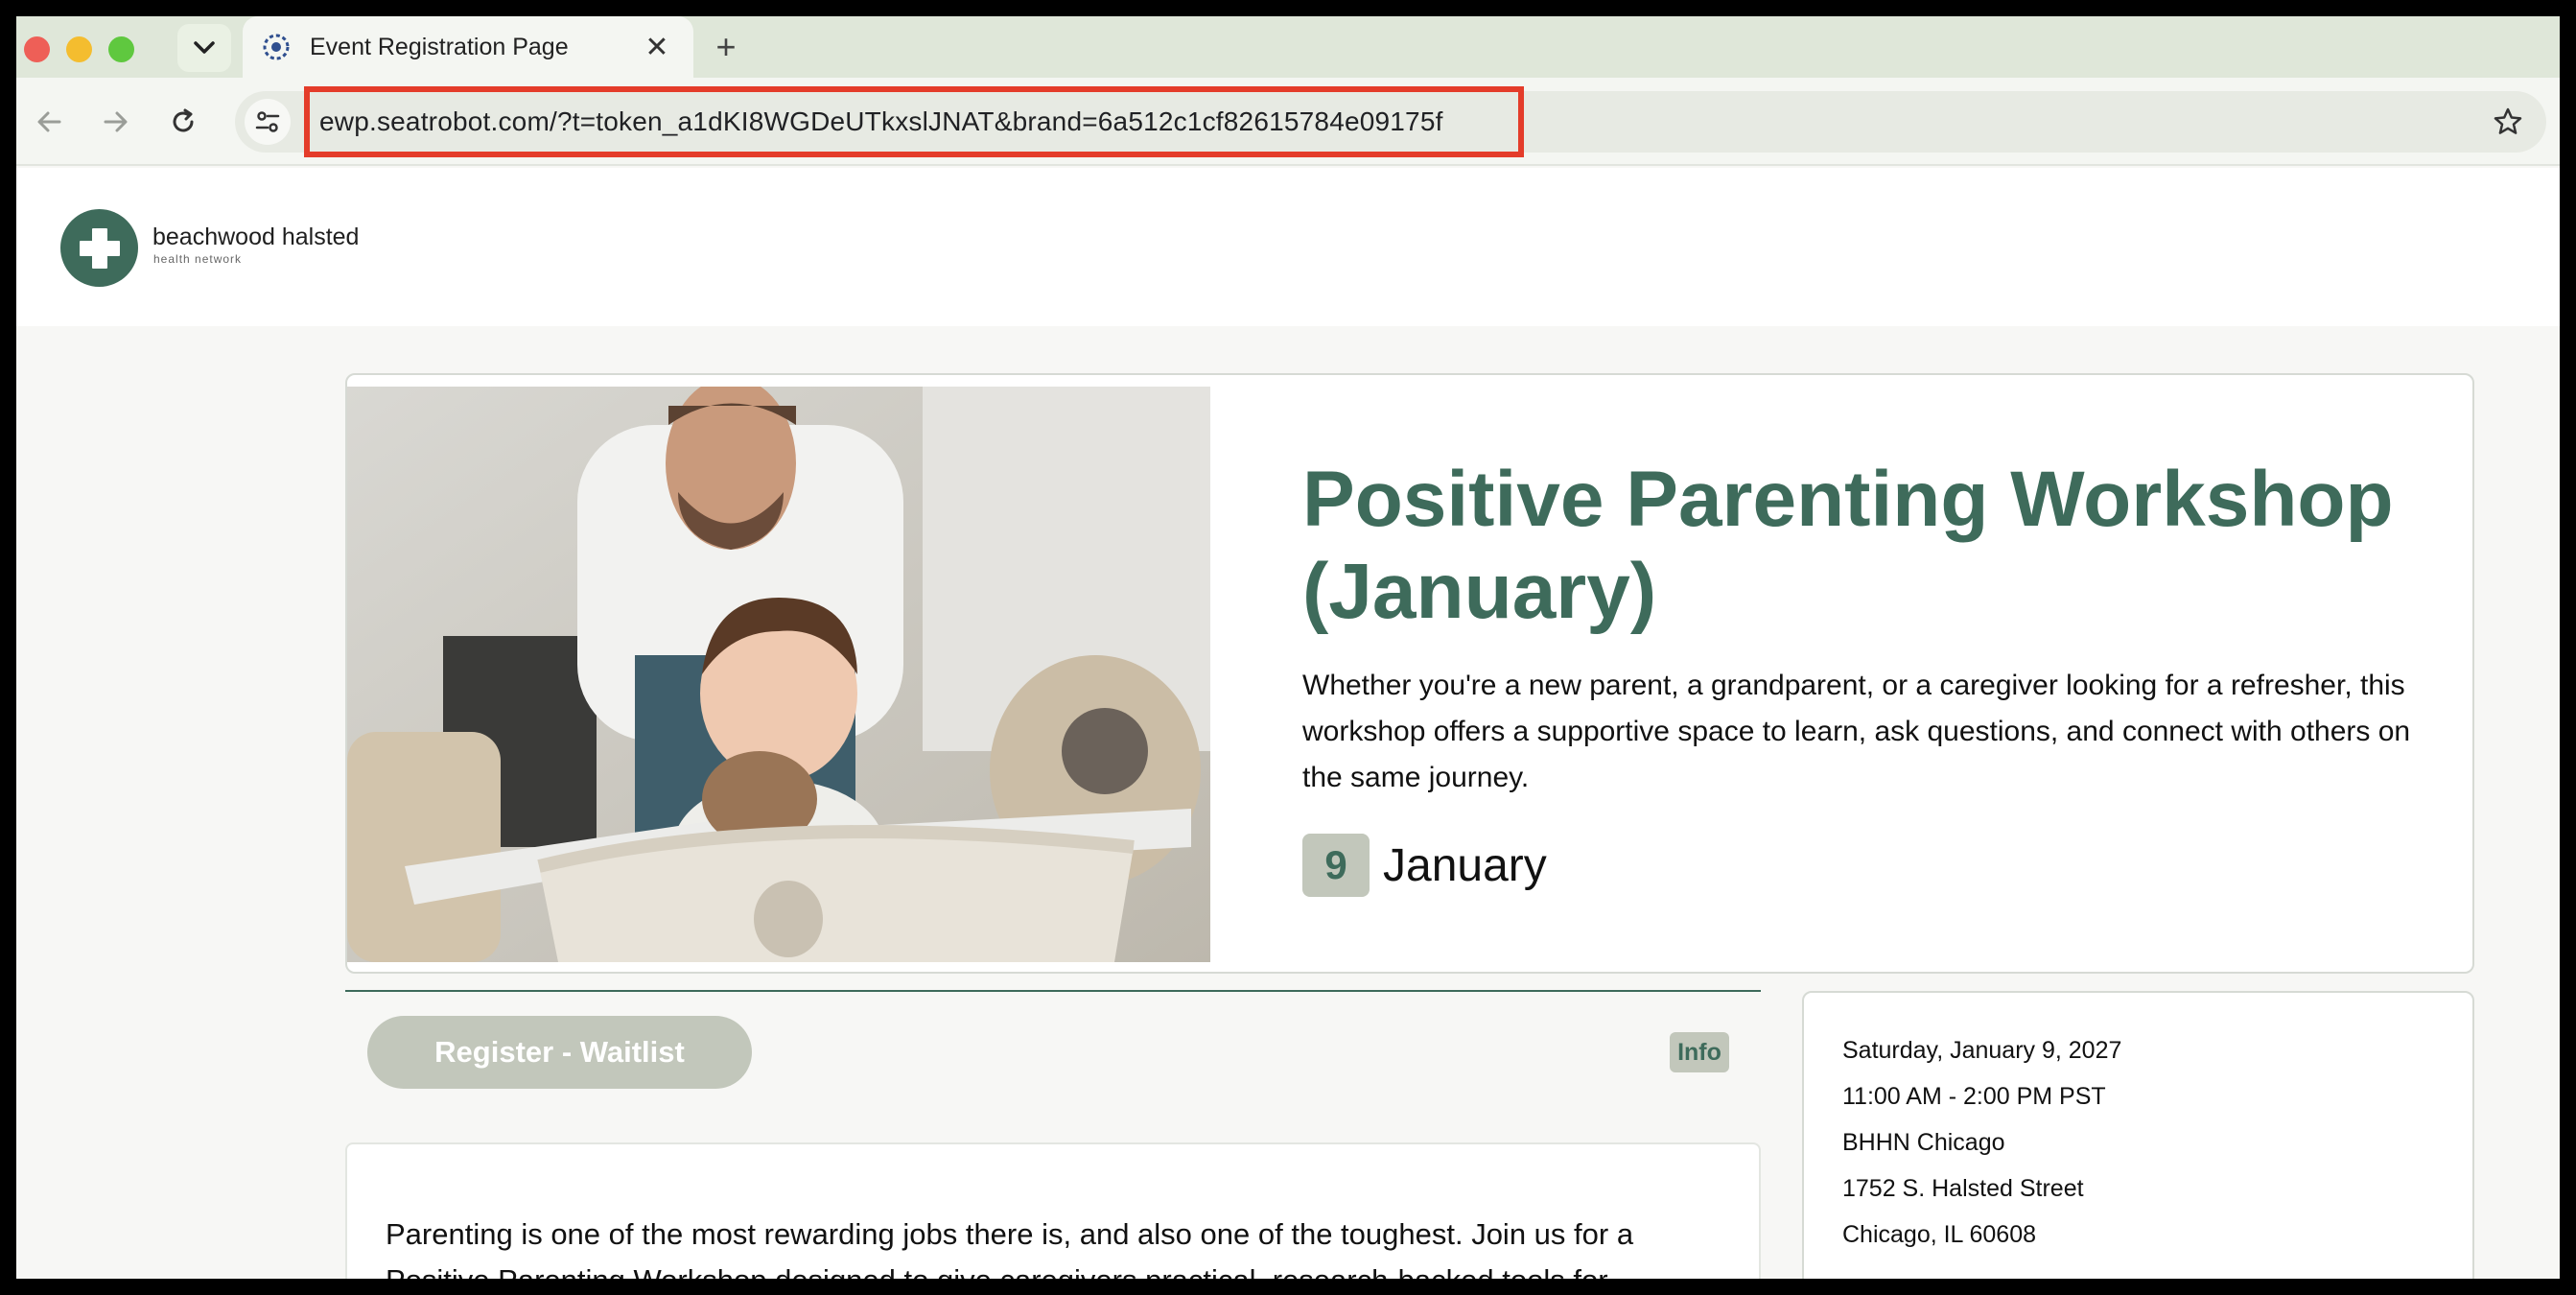  Describe the element at coordinates (1465, 865) in the screenshot. I see `date-month: January` at that location.